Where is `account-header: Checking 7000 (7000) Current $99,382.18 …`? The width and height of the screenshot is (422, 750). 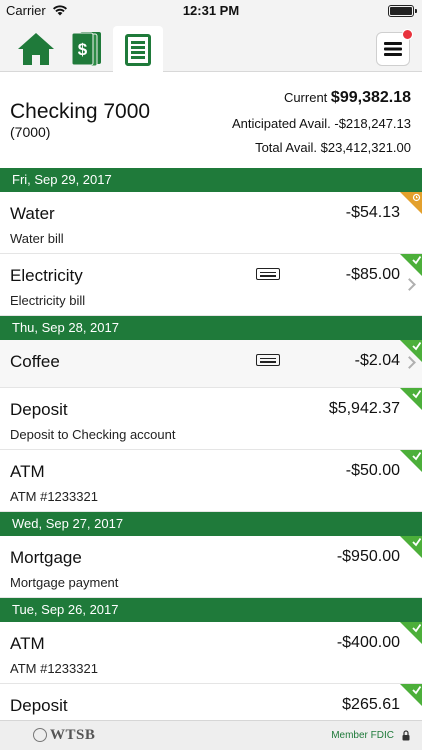 account-header: Checking 7000 (7000) Current $99,382.18 … is located at coordinates (211, 120).